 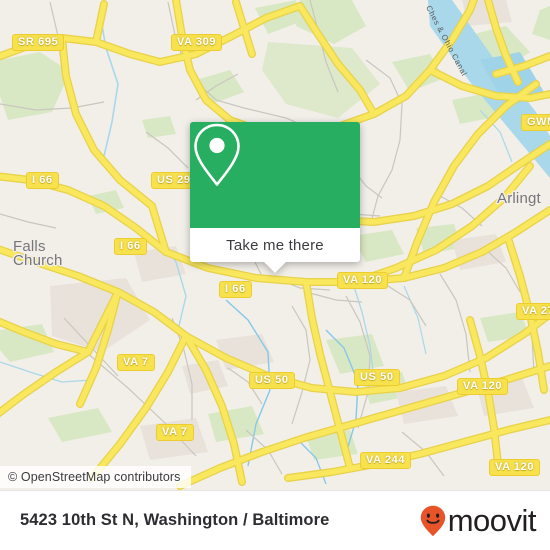 I want to click on road-shield-va-309: VA 309, so click(x=197, y=42).